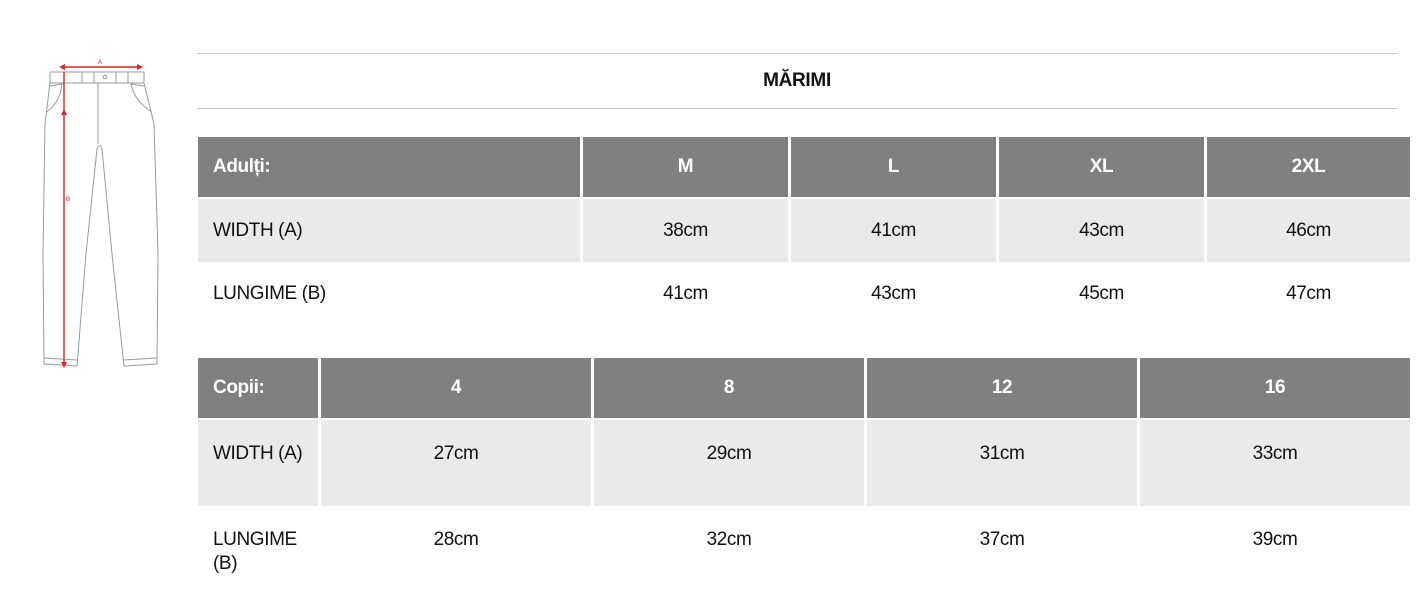  What do you see at coordinates (1002, 539) in the screenshot?
I see `table-cell: 37cm` at bounding box center [1002, 539].